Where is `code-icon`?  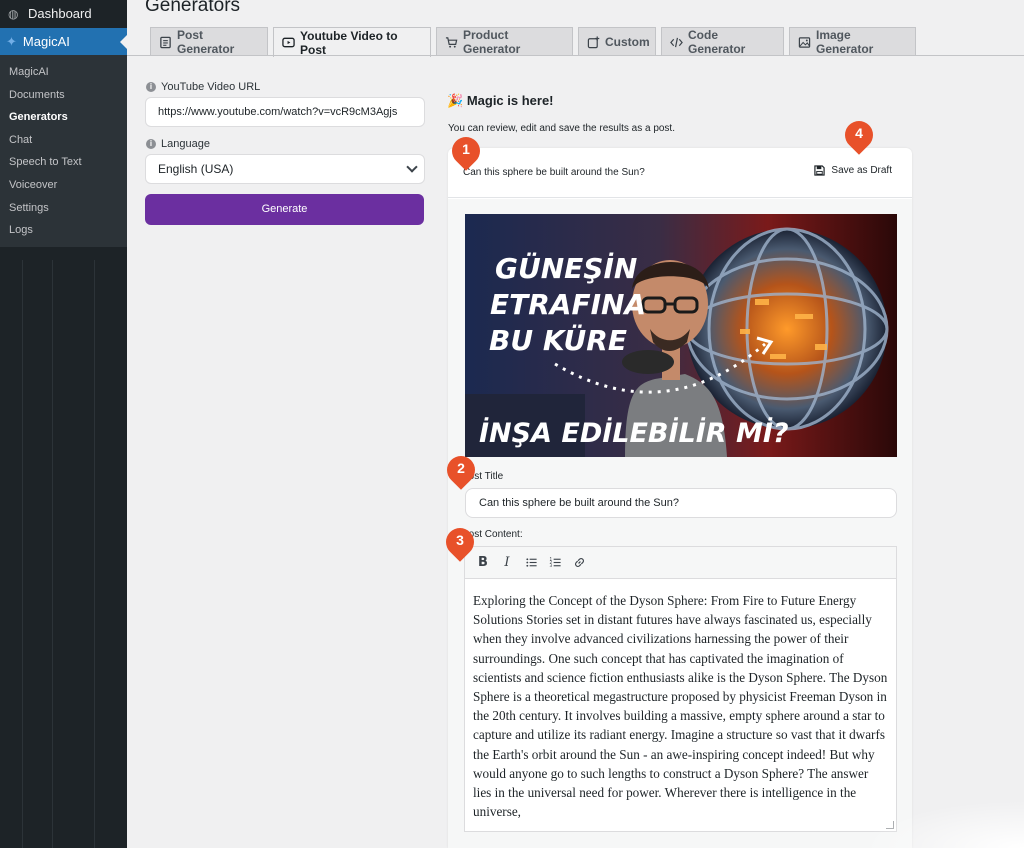 code-icon is located at coordinates (676, 42).